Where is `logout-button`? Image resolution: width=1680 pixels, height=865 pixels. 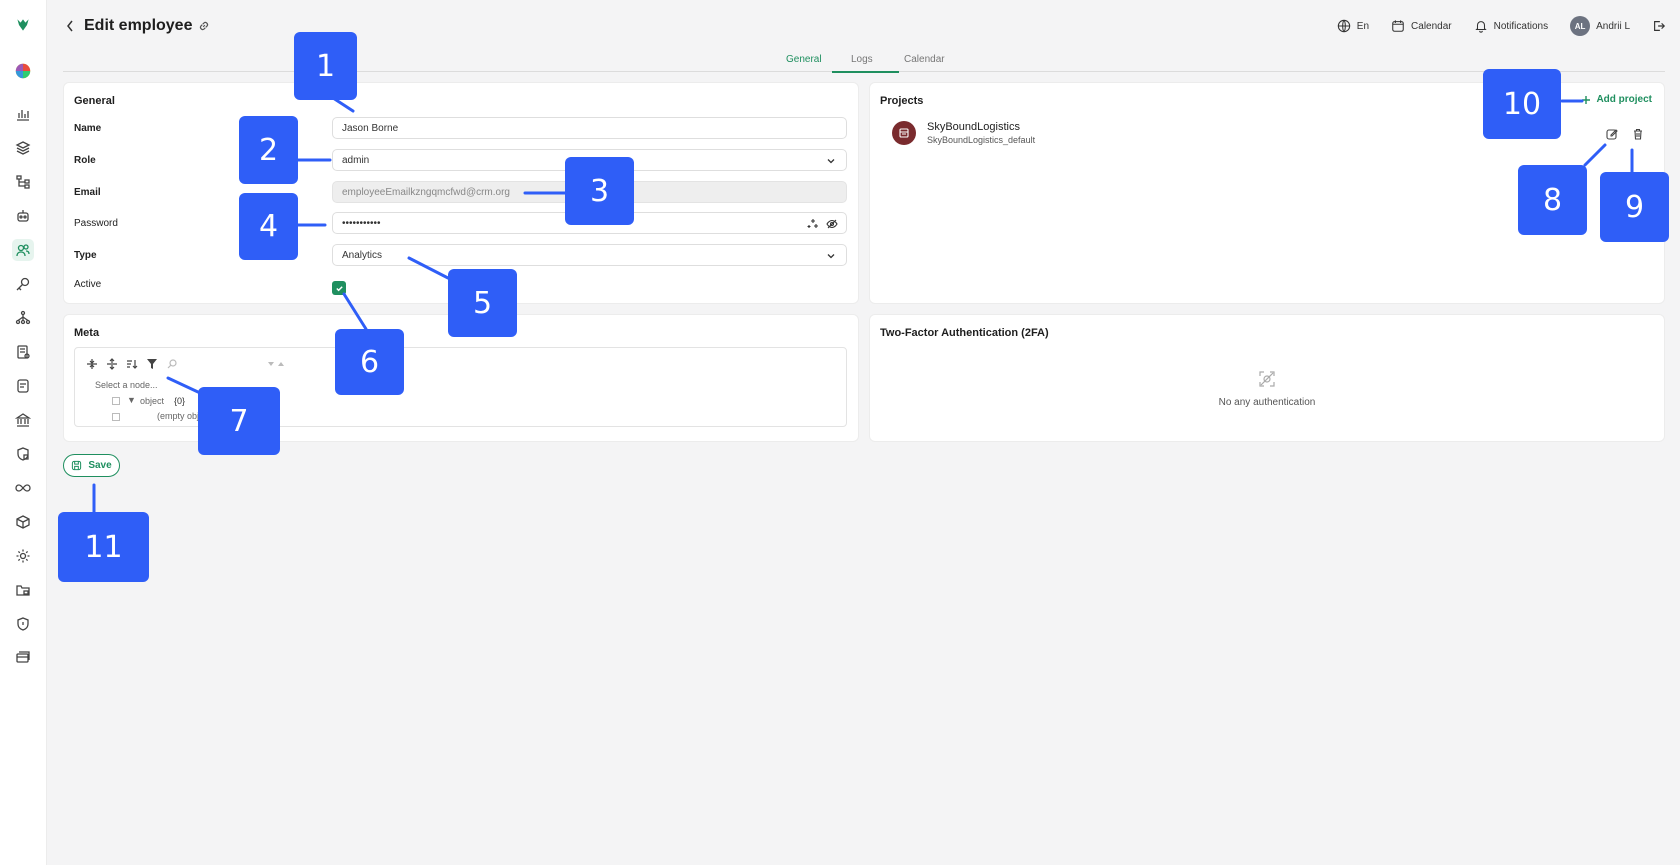 logout-button is located at coordinates (1659, 26).